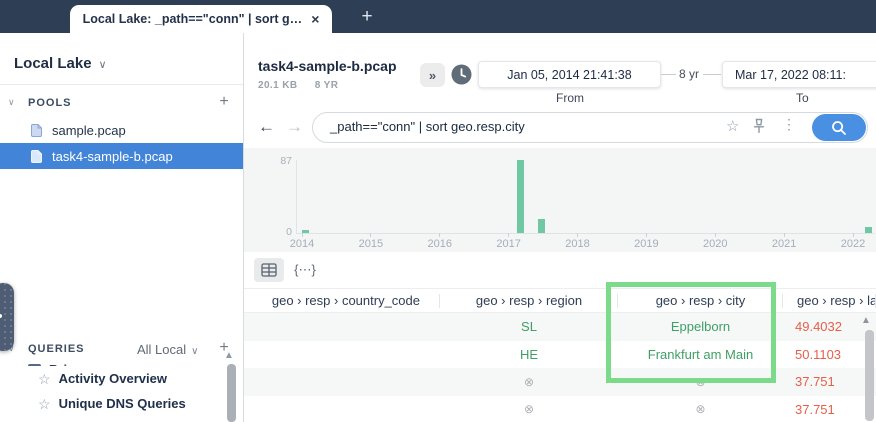 The width and height of the screenshot is (876, 422). Describe the element at coordinates (869, 375) in the screenshot. I see `table-scrollbar` at that location.